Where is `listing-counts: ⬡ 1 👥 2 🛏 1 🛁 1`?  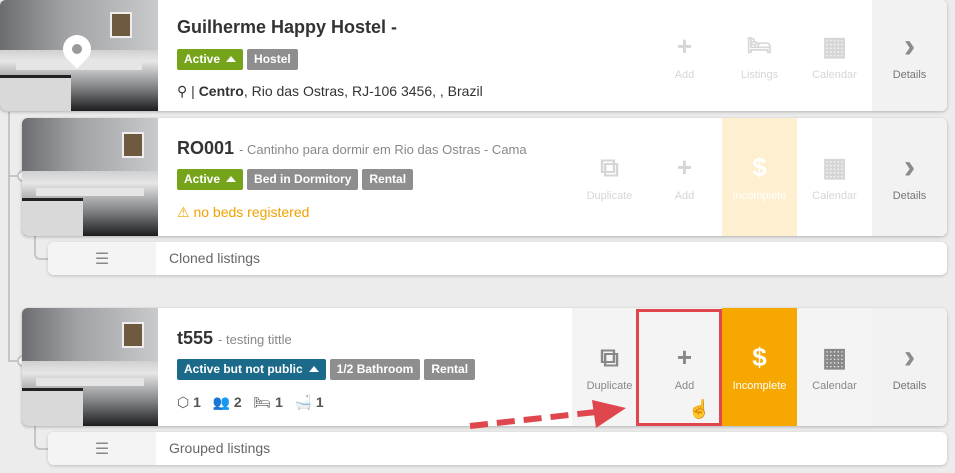 listing-counts: ⬡ 1 👥 2 🛏 1 🛁 1 is located at coordinates (250, 402).